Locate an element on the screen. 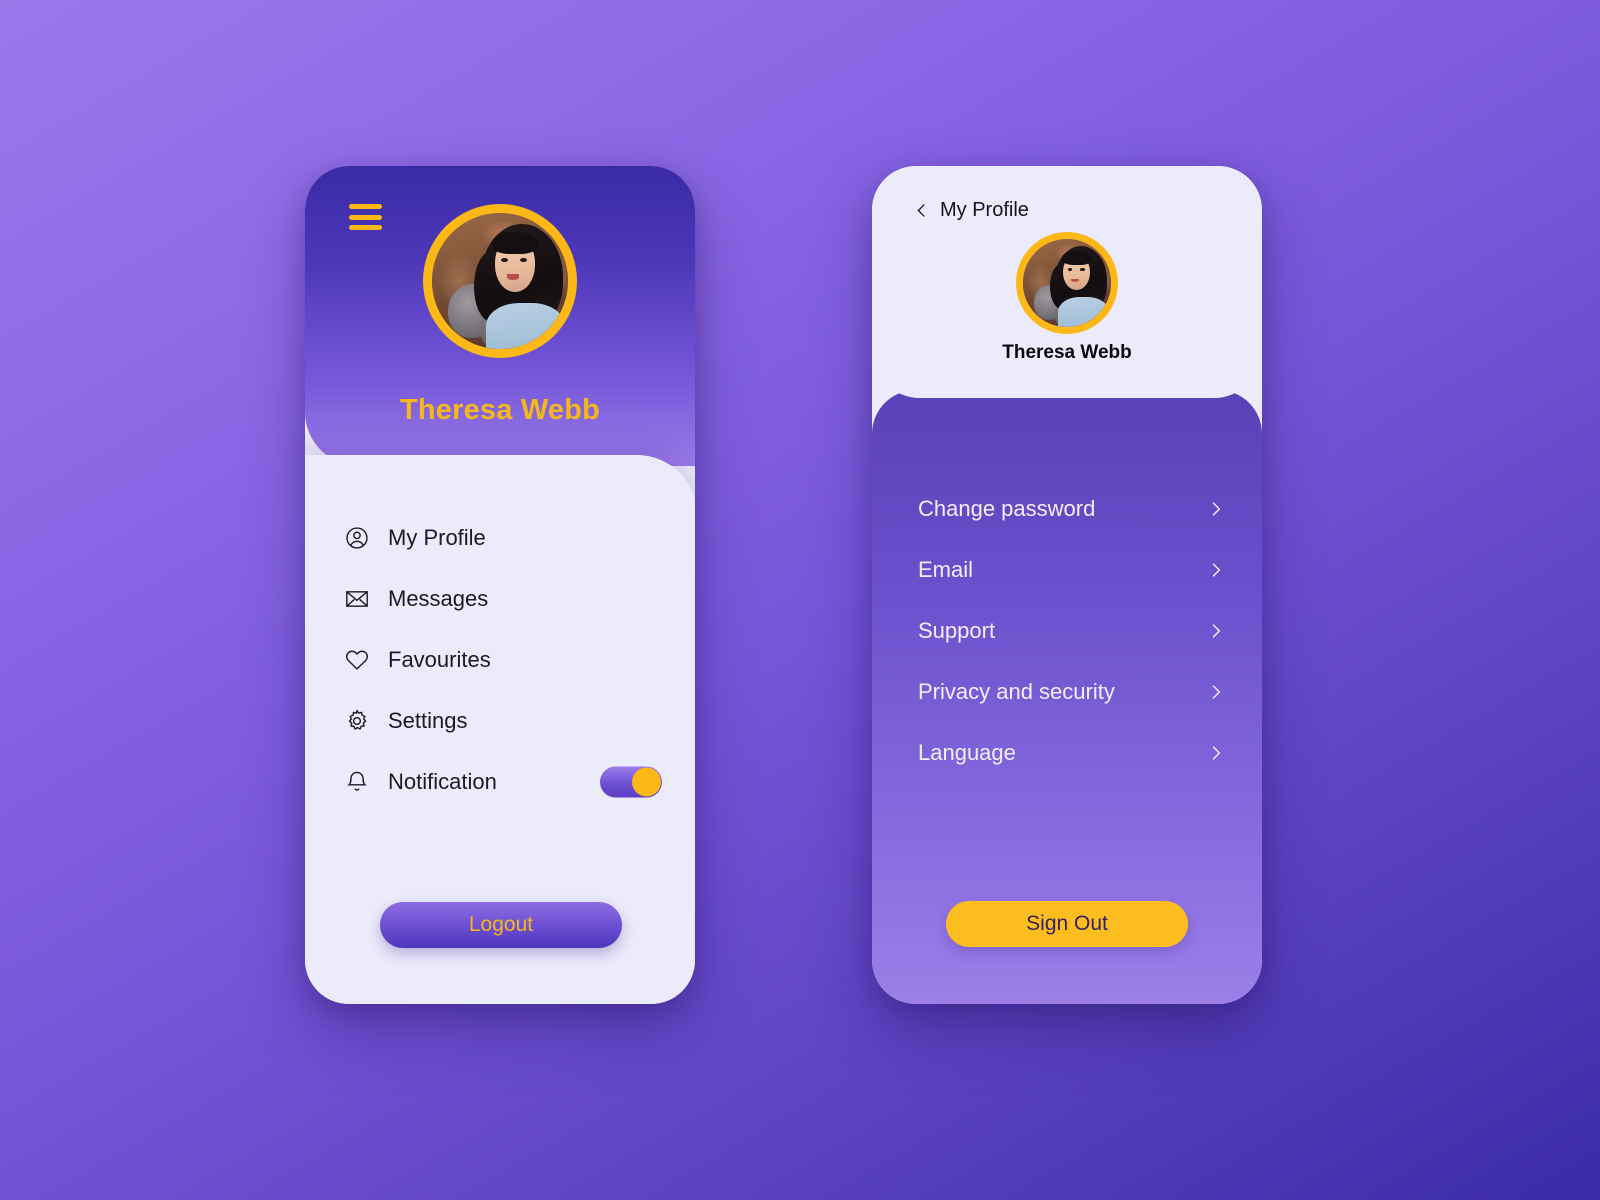 The height and width of the screenshot is (1200, 1600). user-name: Theresa Webb is located at coordinates (1067, 352).